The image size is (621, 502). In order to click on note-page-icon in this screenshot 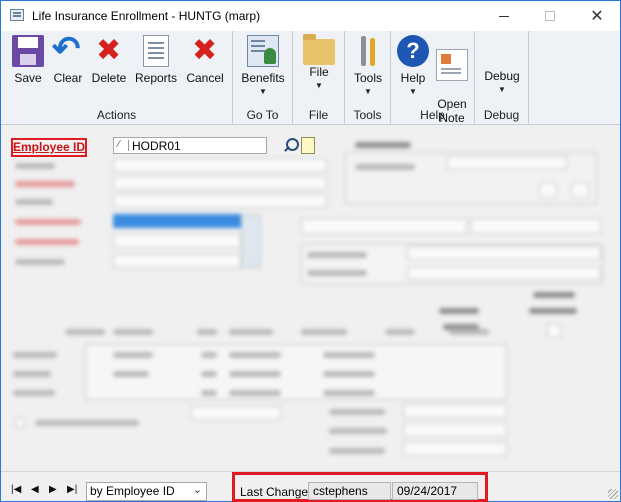, I will do `click(308, 145)`.